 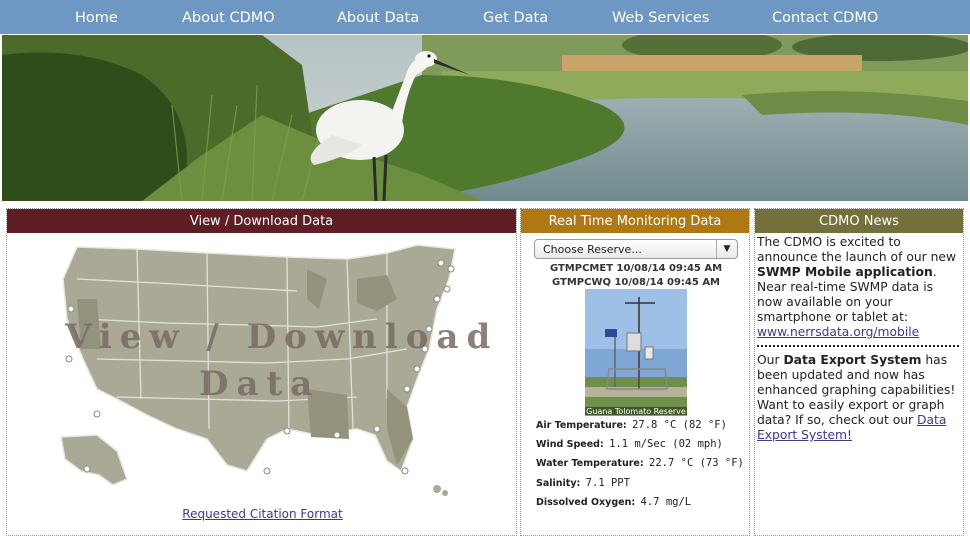 What do you see at coordinates (583, 483) in the screenshot?
I see `reading-salinity: Salinity: 7.1 PPT` at bounding box center [583, 483].